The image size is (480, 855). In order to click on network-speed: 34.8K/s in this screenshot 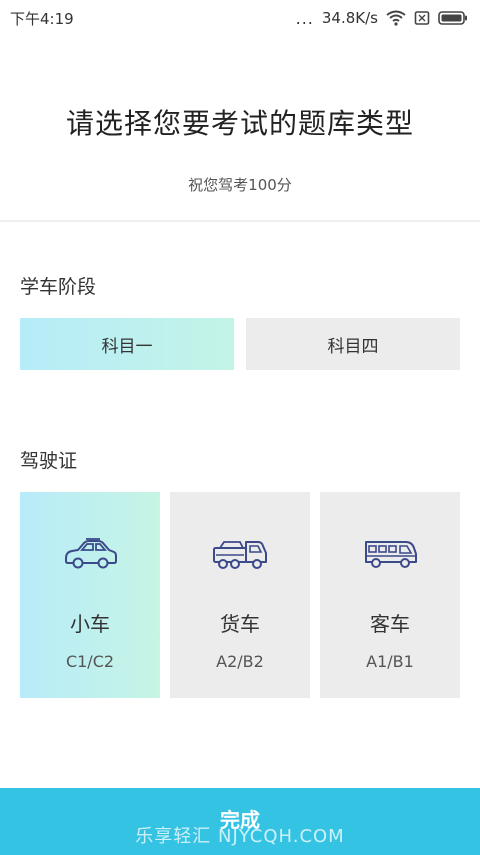, I will do `click(349, 18)`.